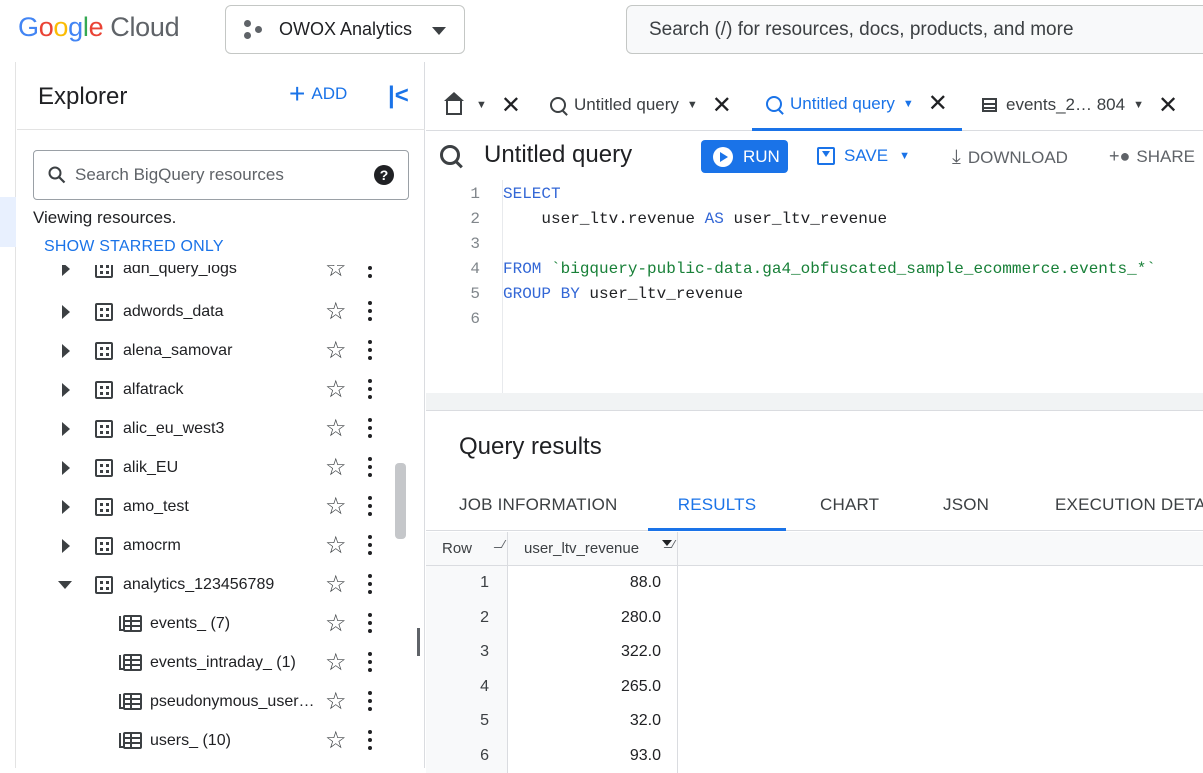 The image size is (1203, 773). I want to click on table-row: 3322.0, so click(552, 652).